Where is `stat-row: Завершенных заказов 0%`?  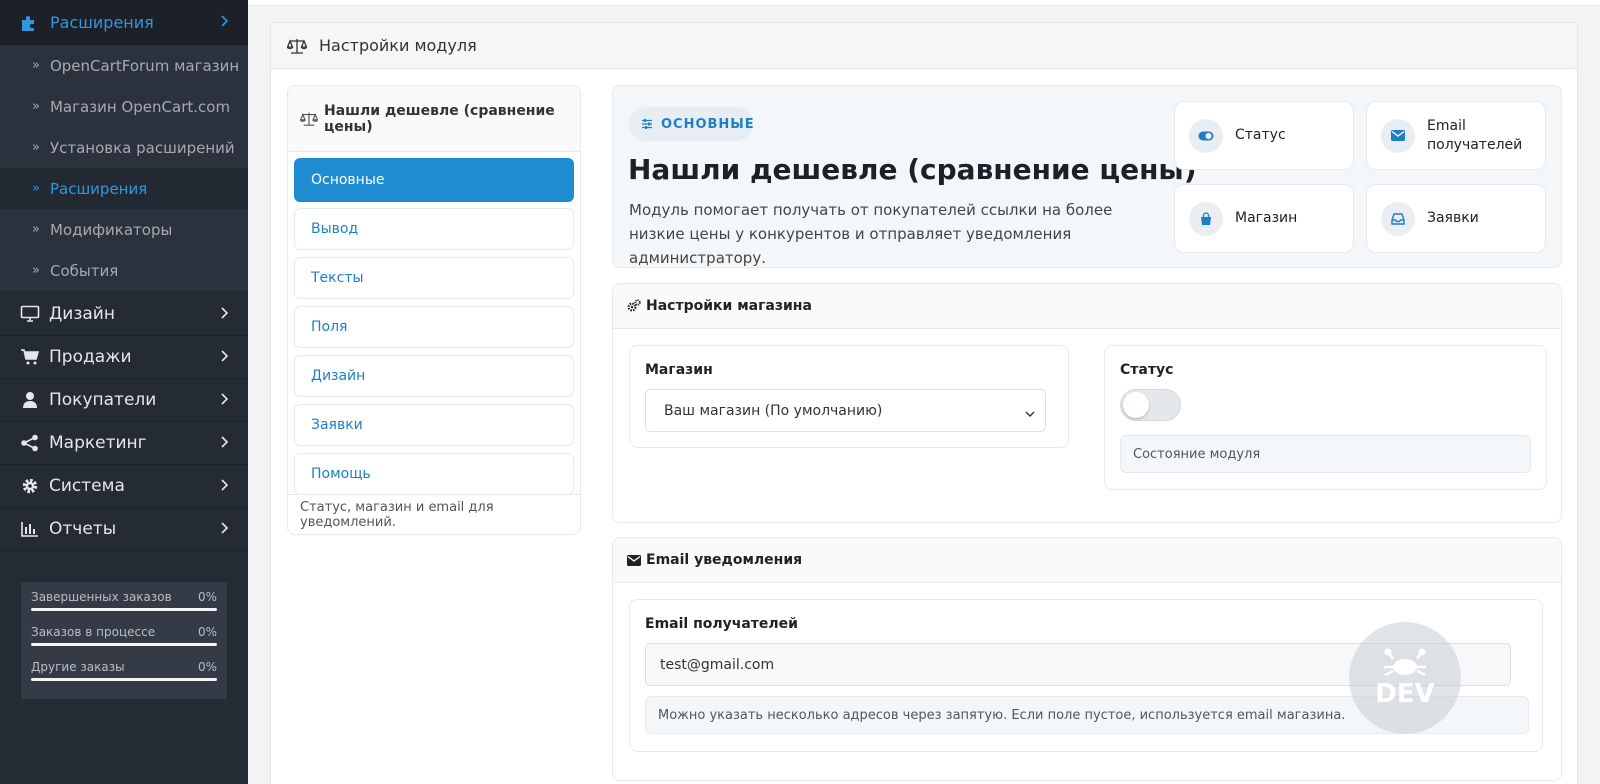
stat-row: Завершенных заказов 0% is located at coordinates (124, 597).